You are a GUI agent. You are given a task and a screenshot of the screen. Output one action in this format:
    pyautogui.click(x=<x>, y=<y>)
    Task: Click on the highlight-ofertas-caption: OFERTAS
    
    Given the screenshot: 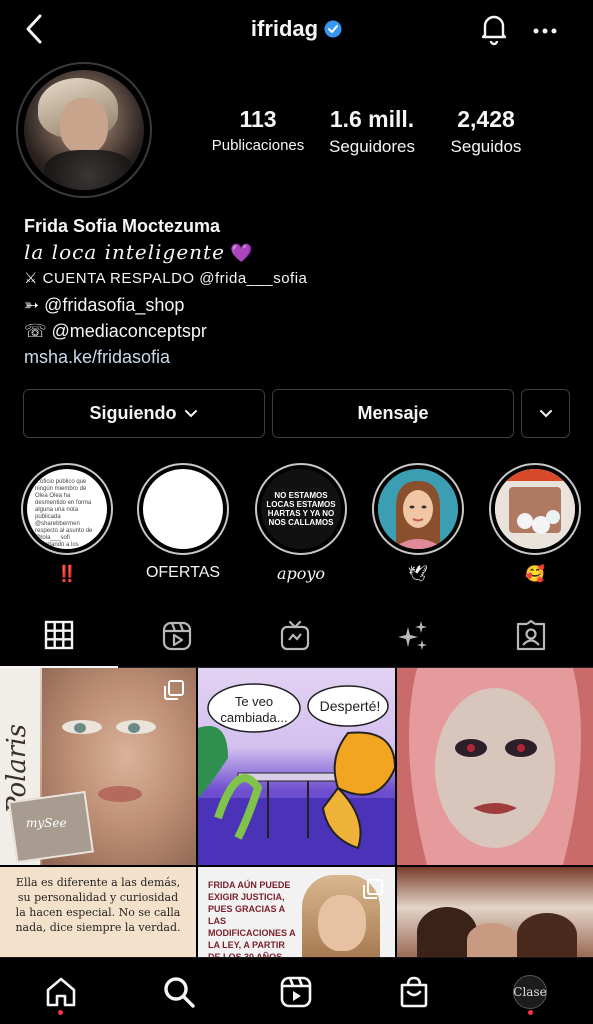 What is the action you would take?
    pyautogui.click(x=183, y=572)
    